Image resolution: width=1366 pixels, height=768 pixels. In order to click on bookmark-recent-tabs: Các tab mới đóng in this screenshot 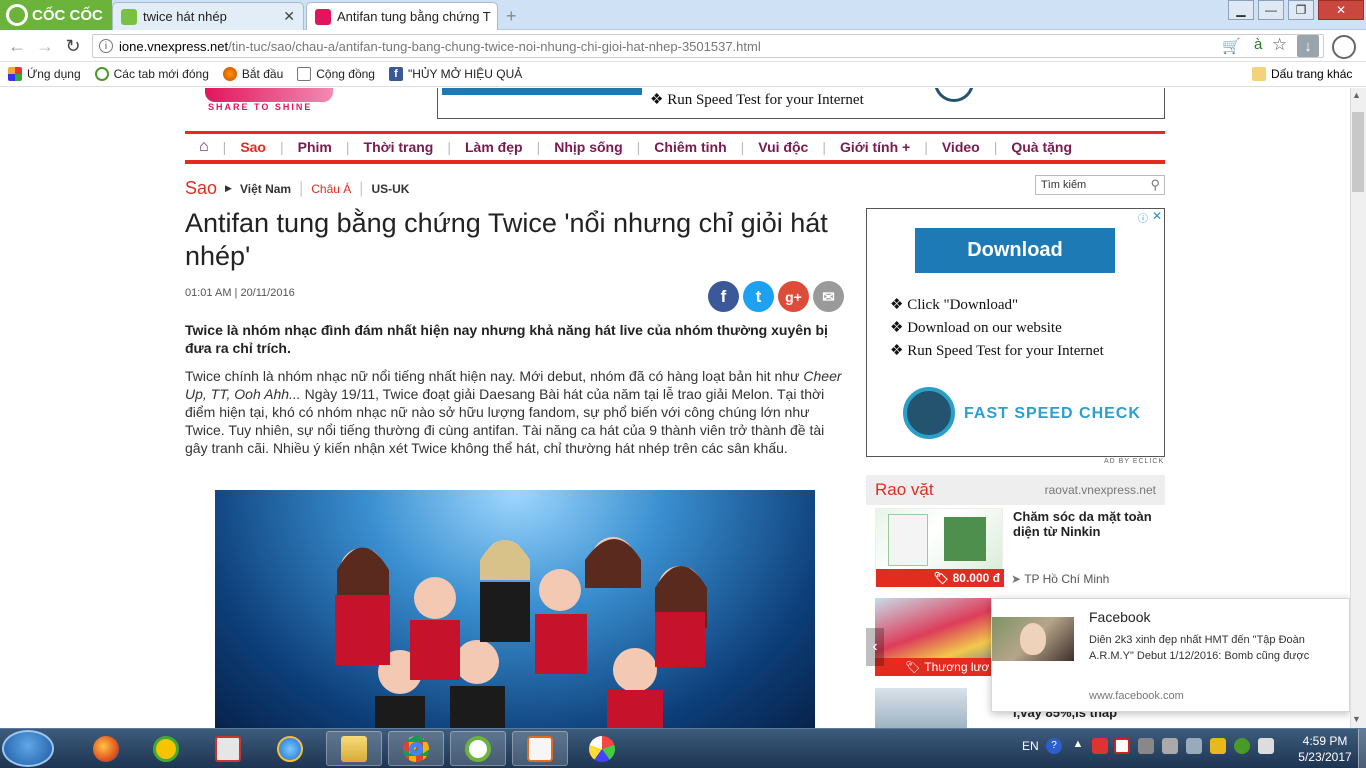, I will do `click(151, 74)`.